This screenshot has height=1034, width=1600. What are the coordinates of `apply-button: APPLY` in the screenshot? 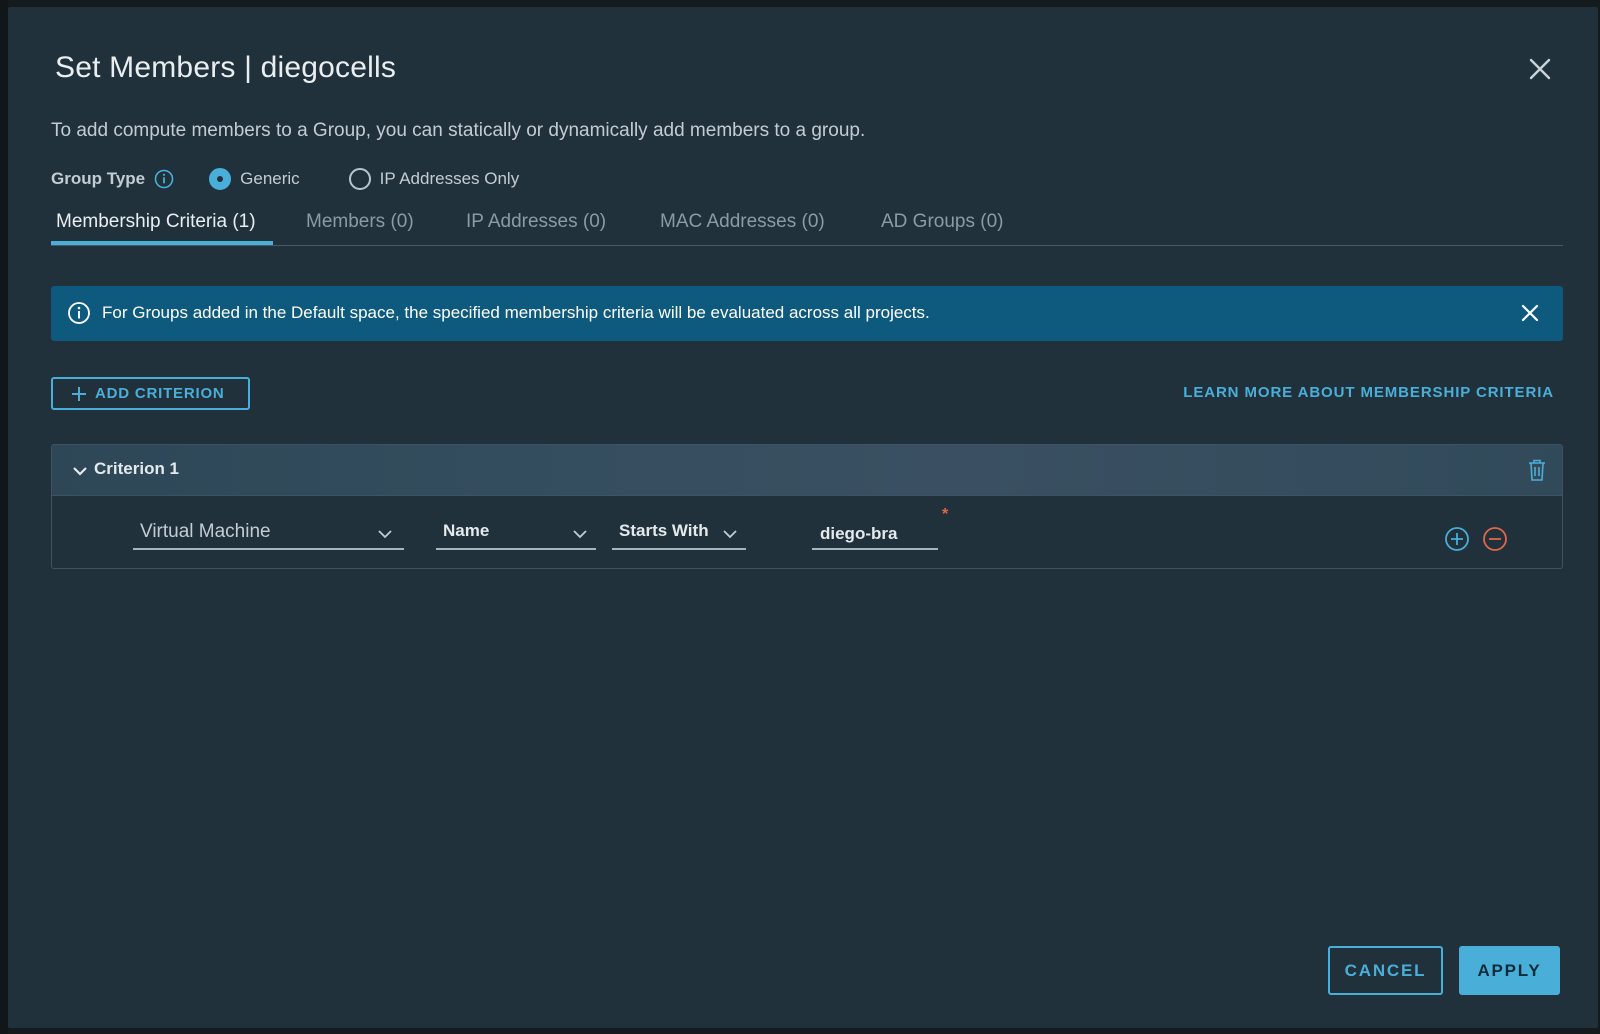 It's located at (1509, 970).